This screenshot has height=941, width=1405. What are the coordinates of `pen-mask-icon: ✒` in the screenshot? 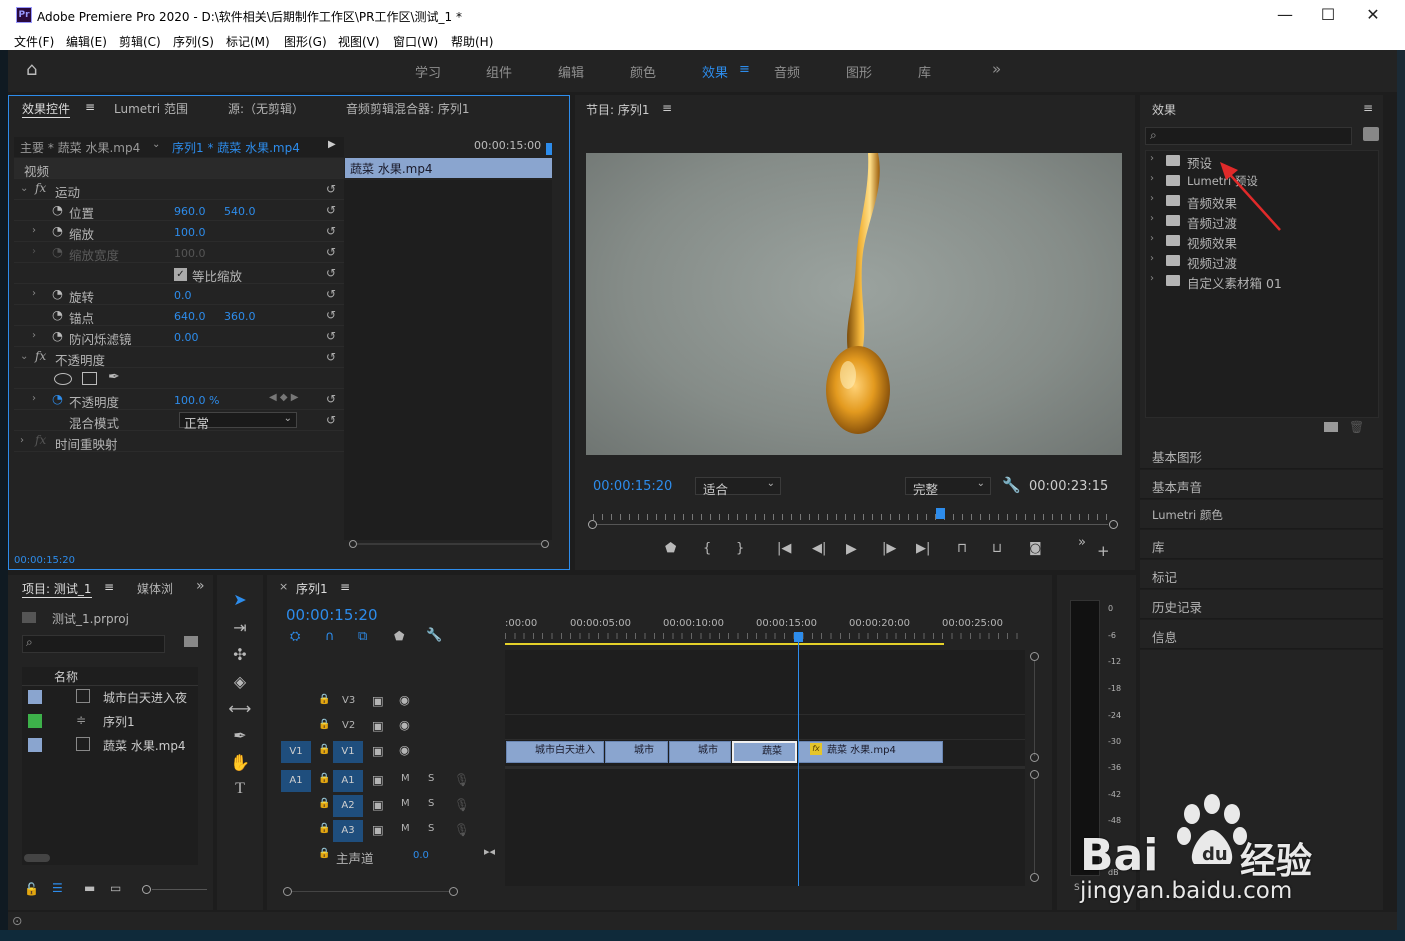 It's located at (114, 377).